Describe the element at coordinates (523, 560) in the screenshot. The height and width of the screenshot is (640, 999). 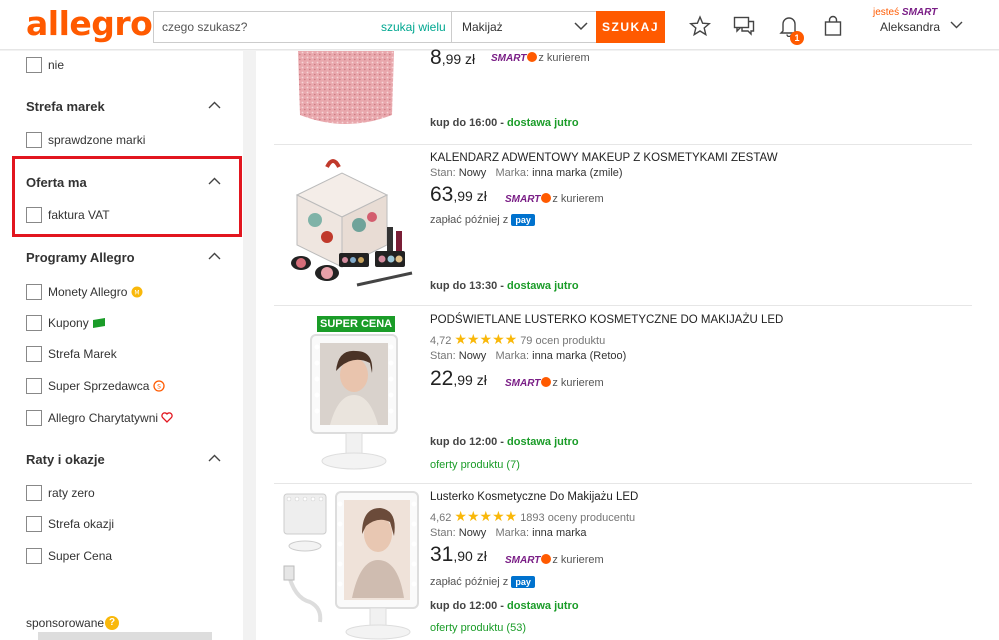
I see `smart-label: SMART` at that location.